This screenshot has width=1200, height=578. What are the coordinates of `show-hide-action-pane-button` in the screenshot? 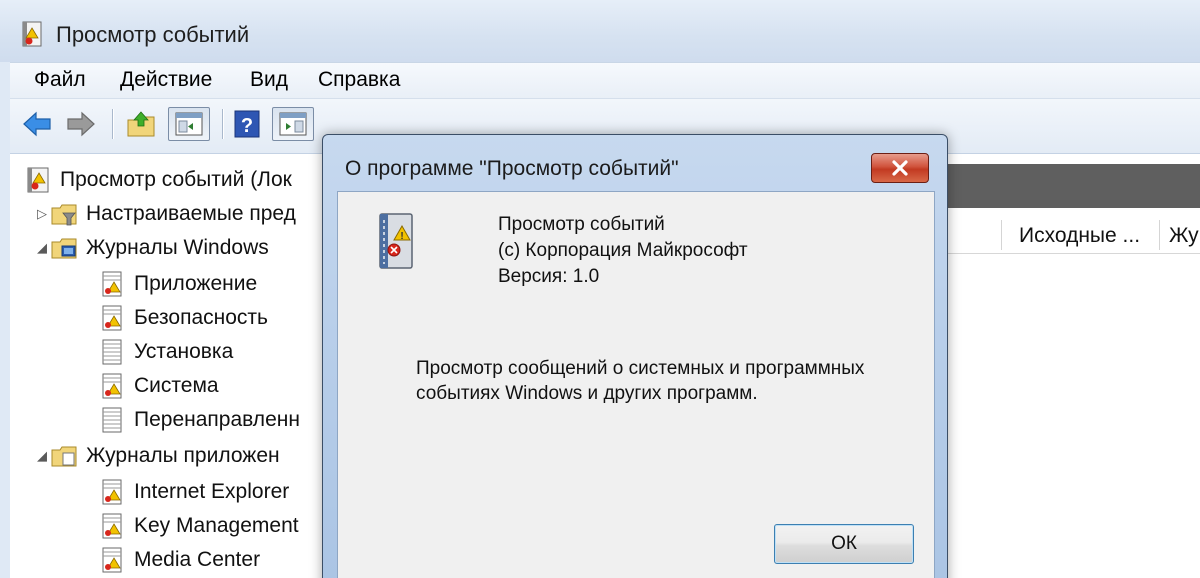 It's located at (293, 124).